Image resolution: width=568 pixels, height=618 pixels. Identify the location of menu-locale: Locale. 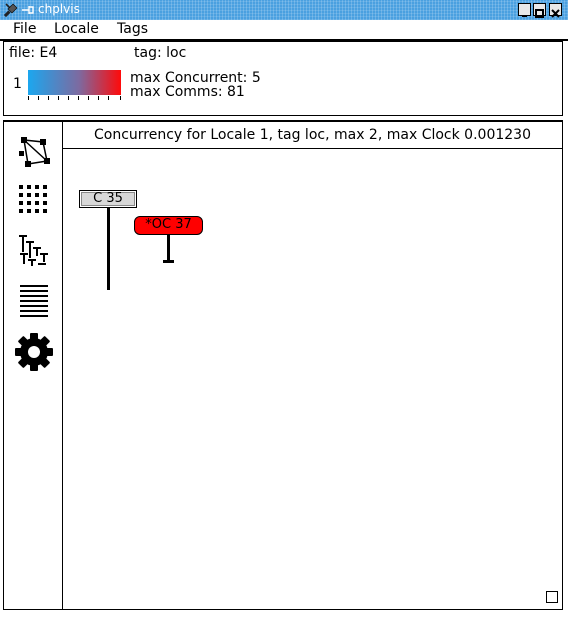
(76, 29).